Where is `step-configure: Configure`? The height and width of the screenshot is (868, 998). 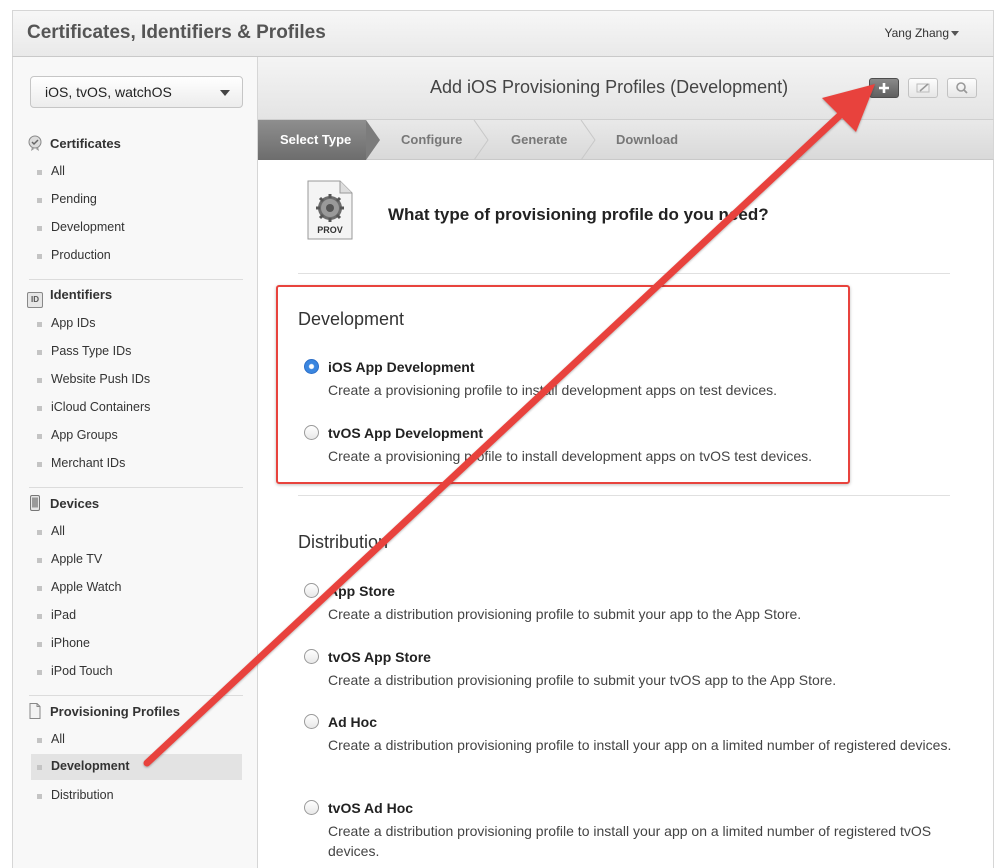 step-configure: Configure is located at coordinates (432, 139).